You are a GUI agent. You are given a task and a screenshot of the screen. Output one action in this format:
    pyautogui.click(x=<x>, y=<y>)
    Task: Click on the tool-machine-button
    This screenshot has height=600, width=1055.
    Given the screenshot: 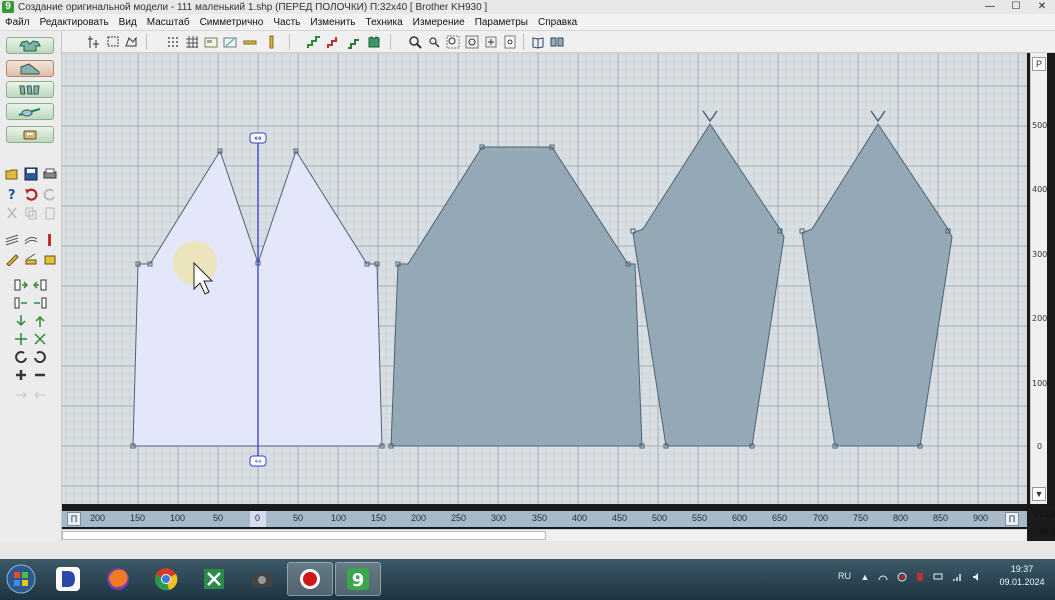 What is the action you would take?
    pyautogui.click(x=30, y=134)
    